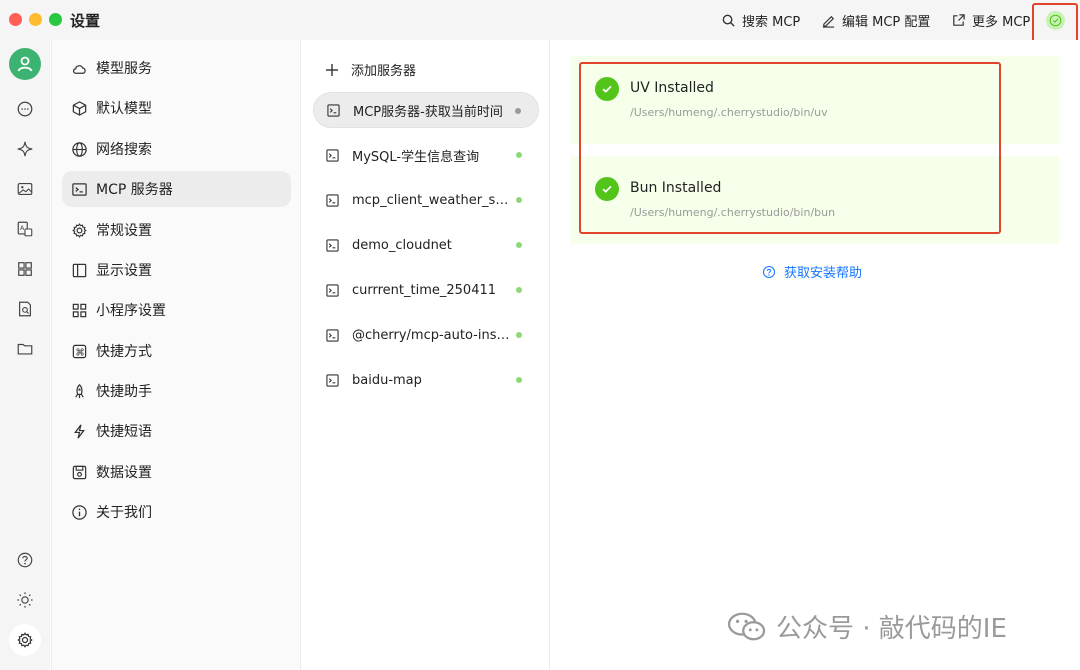  I want to click on maximize-window-button, so click(55, 19).